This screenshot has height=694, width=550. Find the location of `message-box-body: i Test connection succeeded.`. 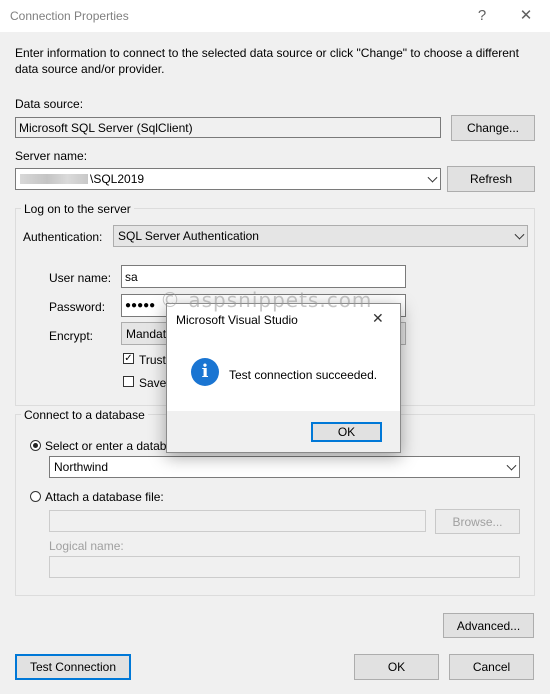

message-box-body: i Test connection succeeded. is located at coordinates (283, 372).